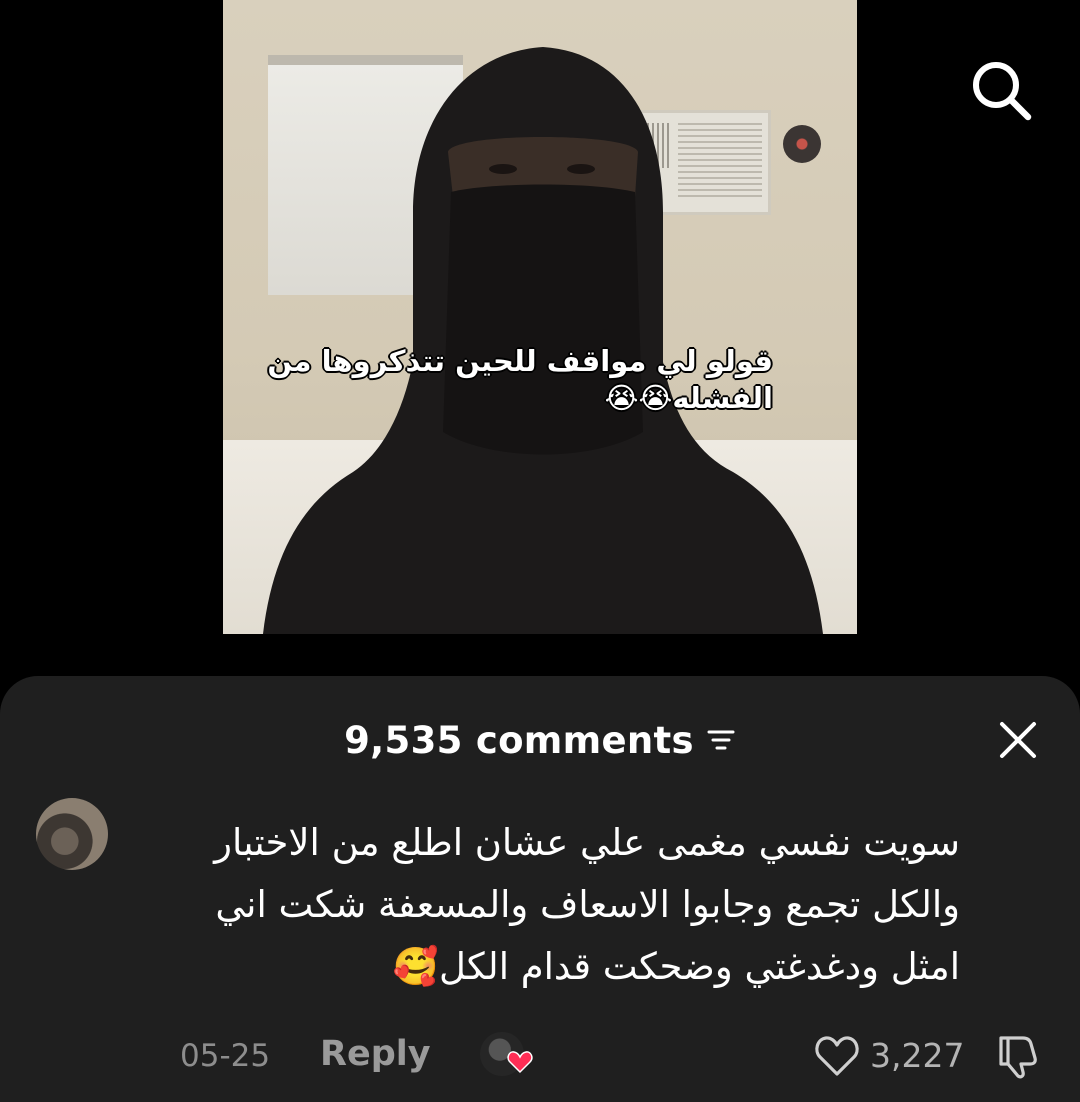 This screenshot has height=1102, width=1080. I want to click on caption-line-2: الفشله😭😭, so click(688, 398).